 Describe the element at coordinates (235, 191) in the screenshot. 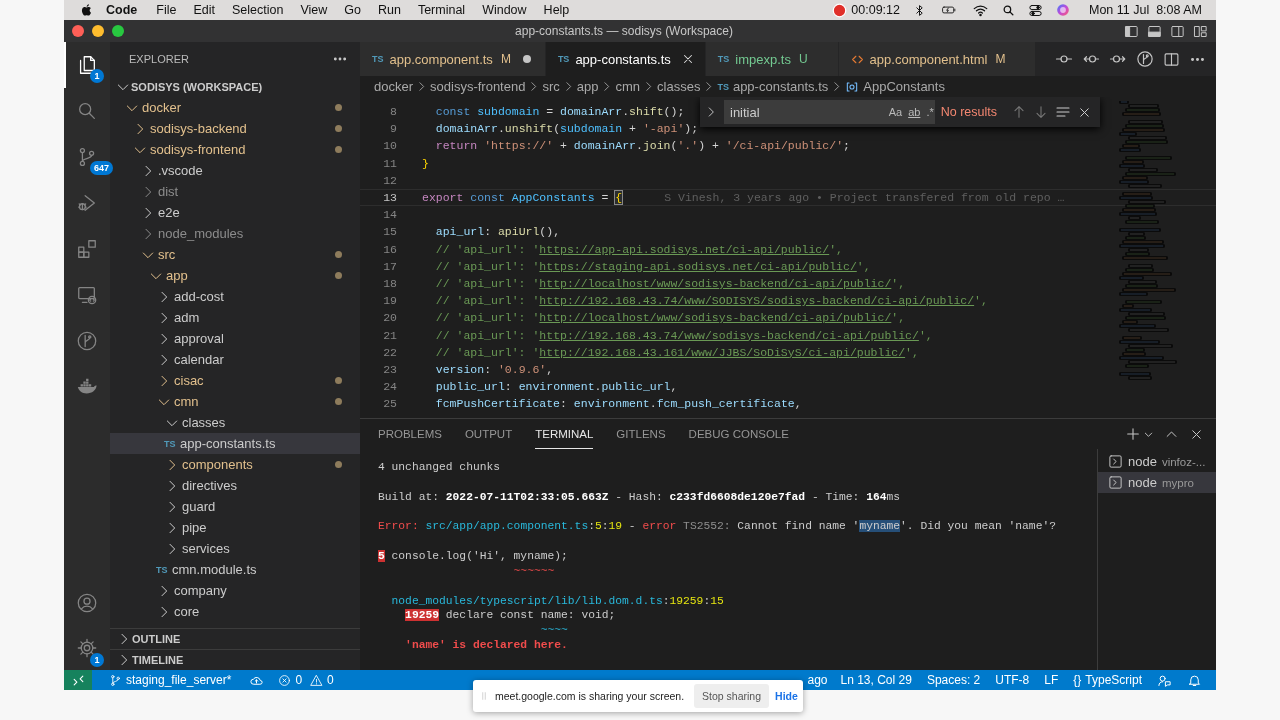

I see `tree-item: dist` at that location.